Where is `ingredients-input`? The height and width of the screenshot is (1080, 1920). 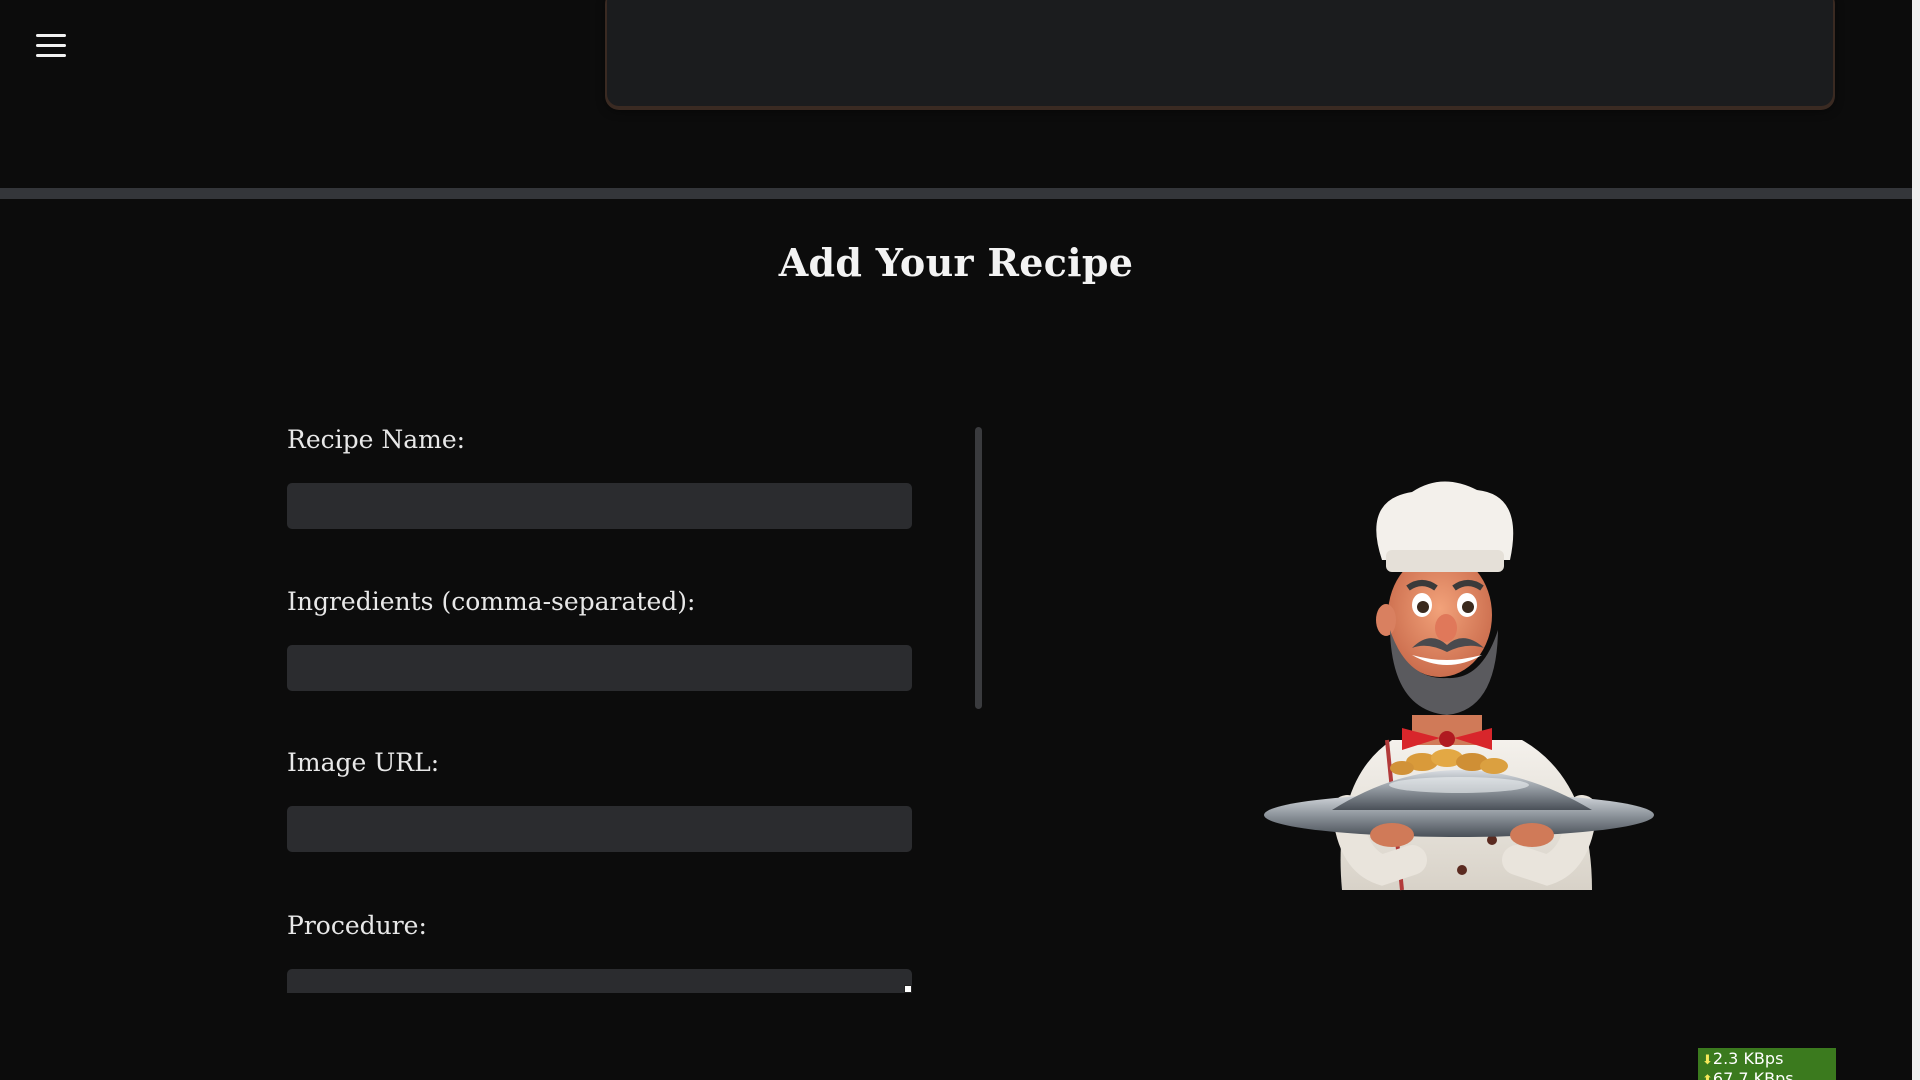
ingredients-input is located at coordinates (599, 668).